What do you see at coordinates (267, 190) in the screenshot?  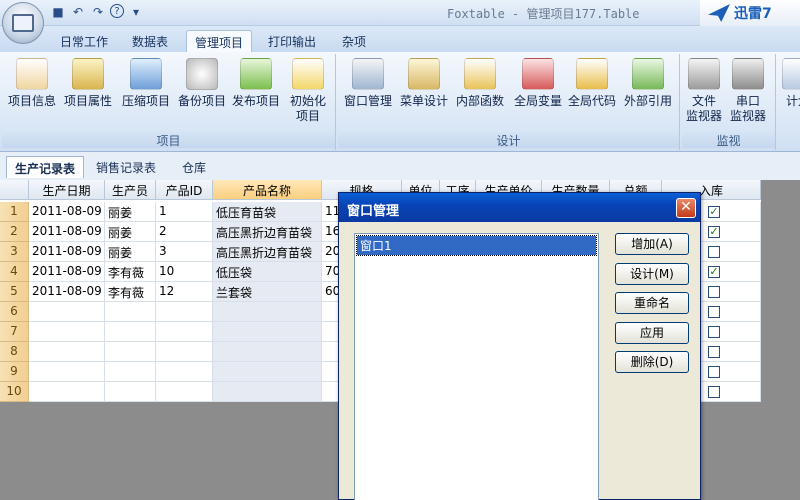 I see `column-header-selected: 产品名称` at bounding box center [267, 190].